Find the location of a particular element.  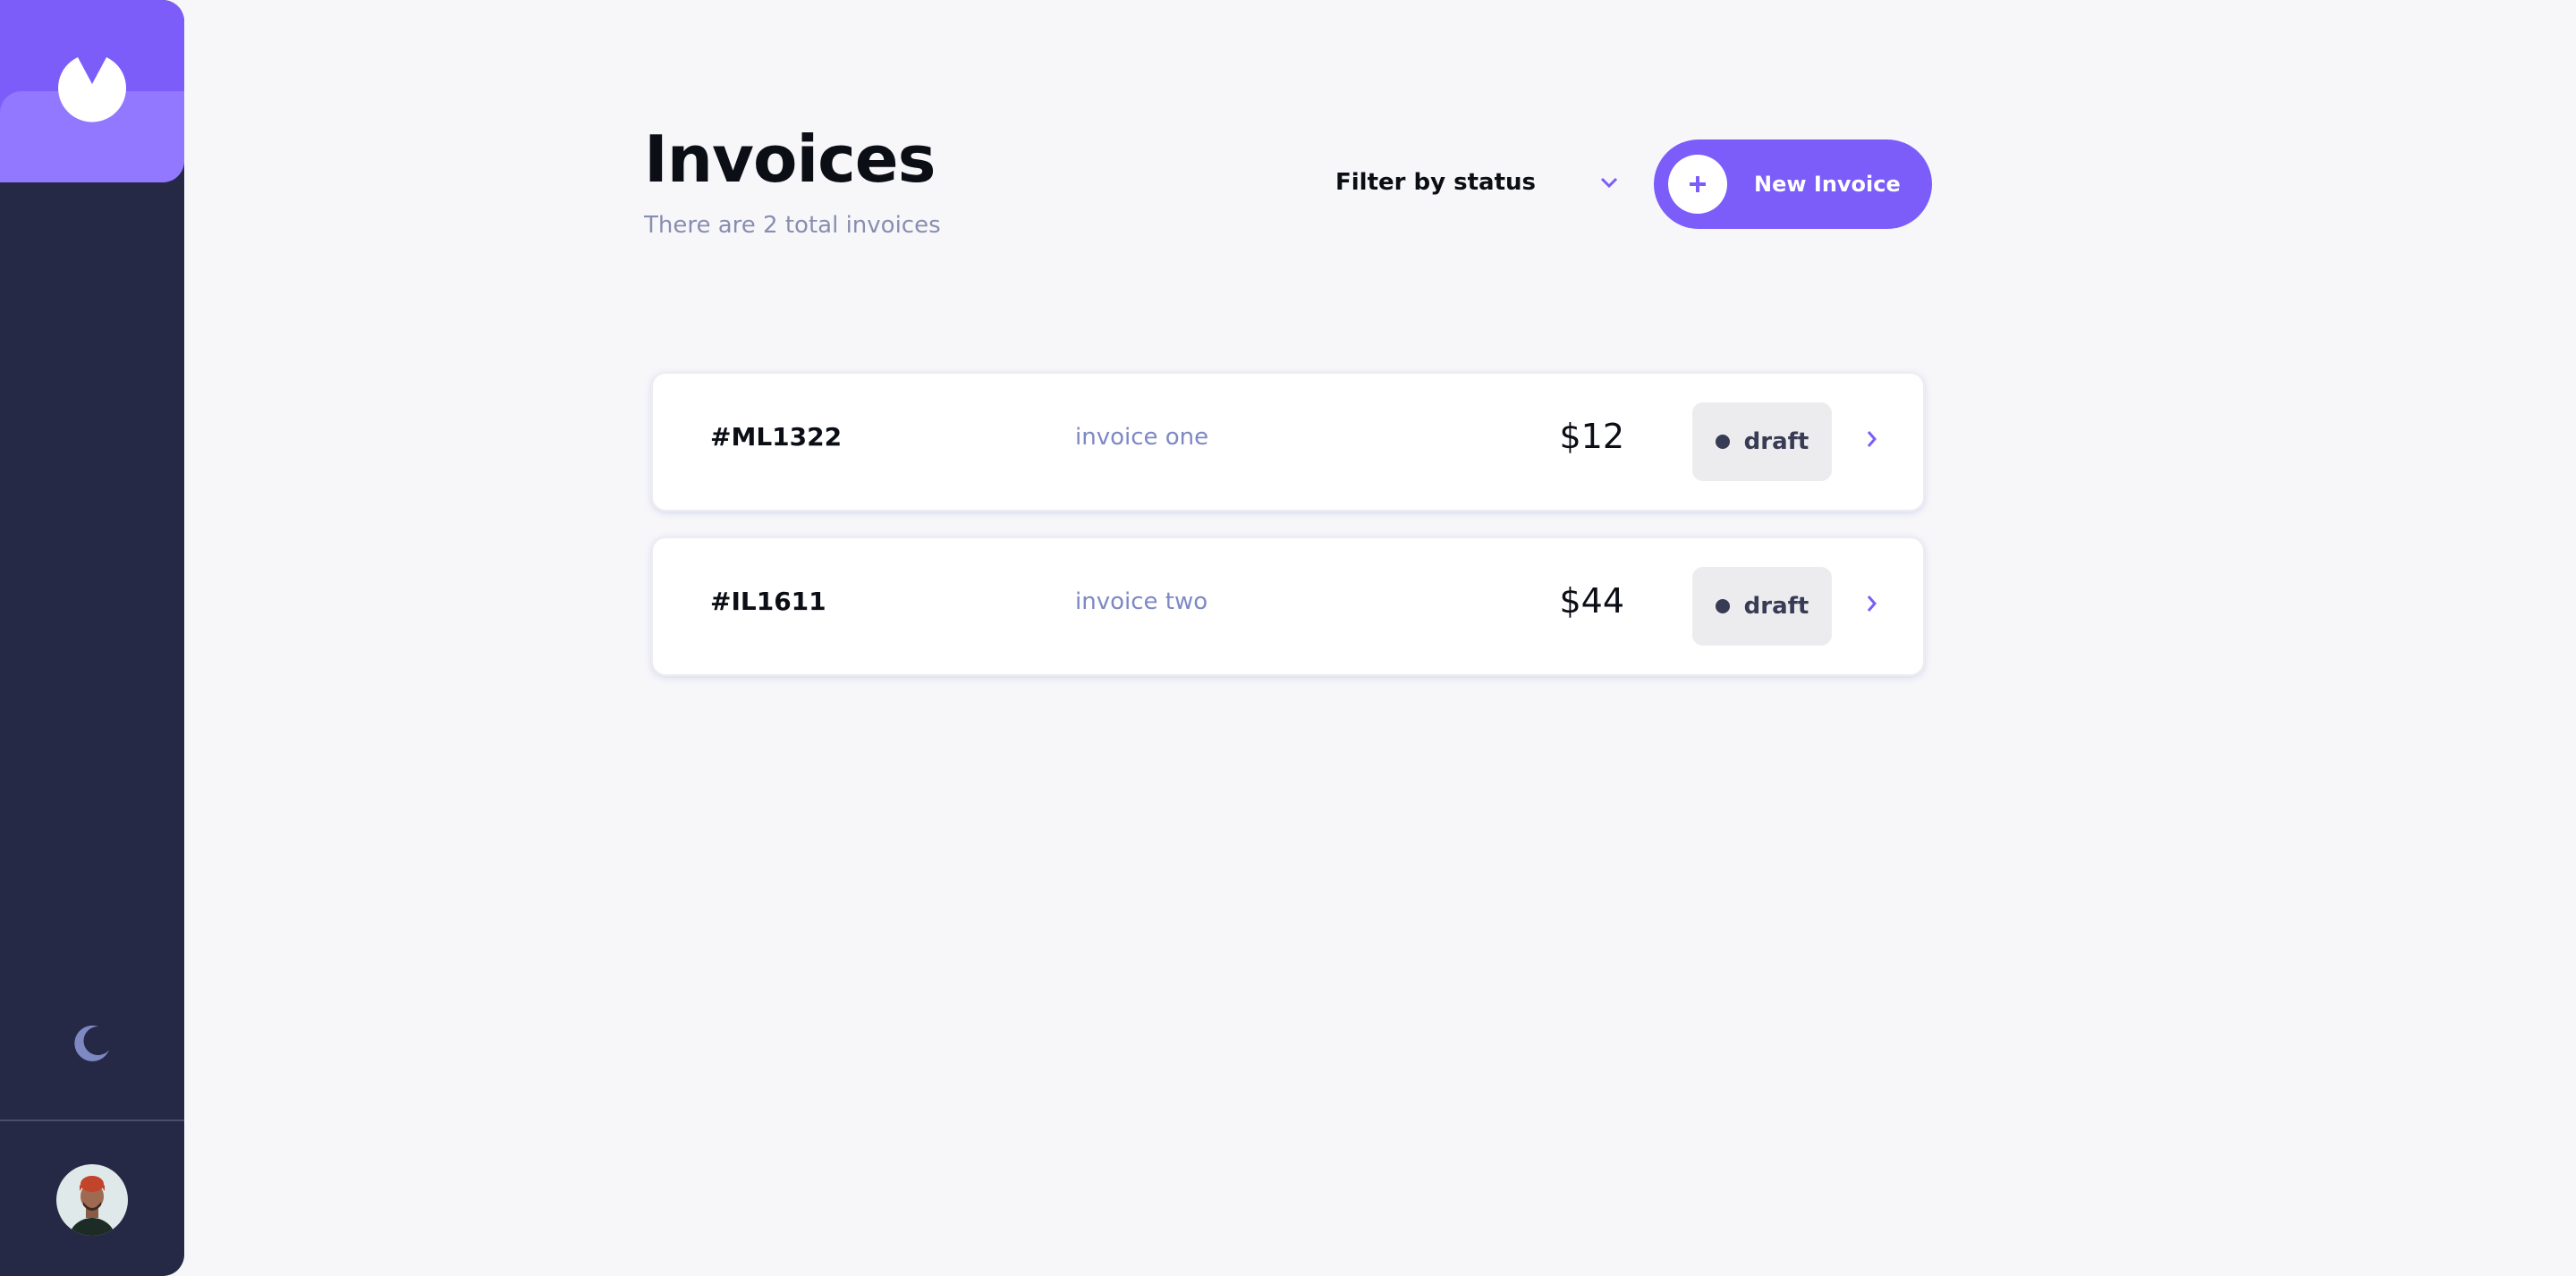

new-invoice-label: New Invoice is located at coordinates (1827, 184).